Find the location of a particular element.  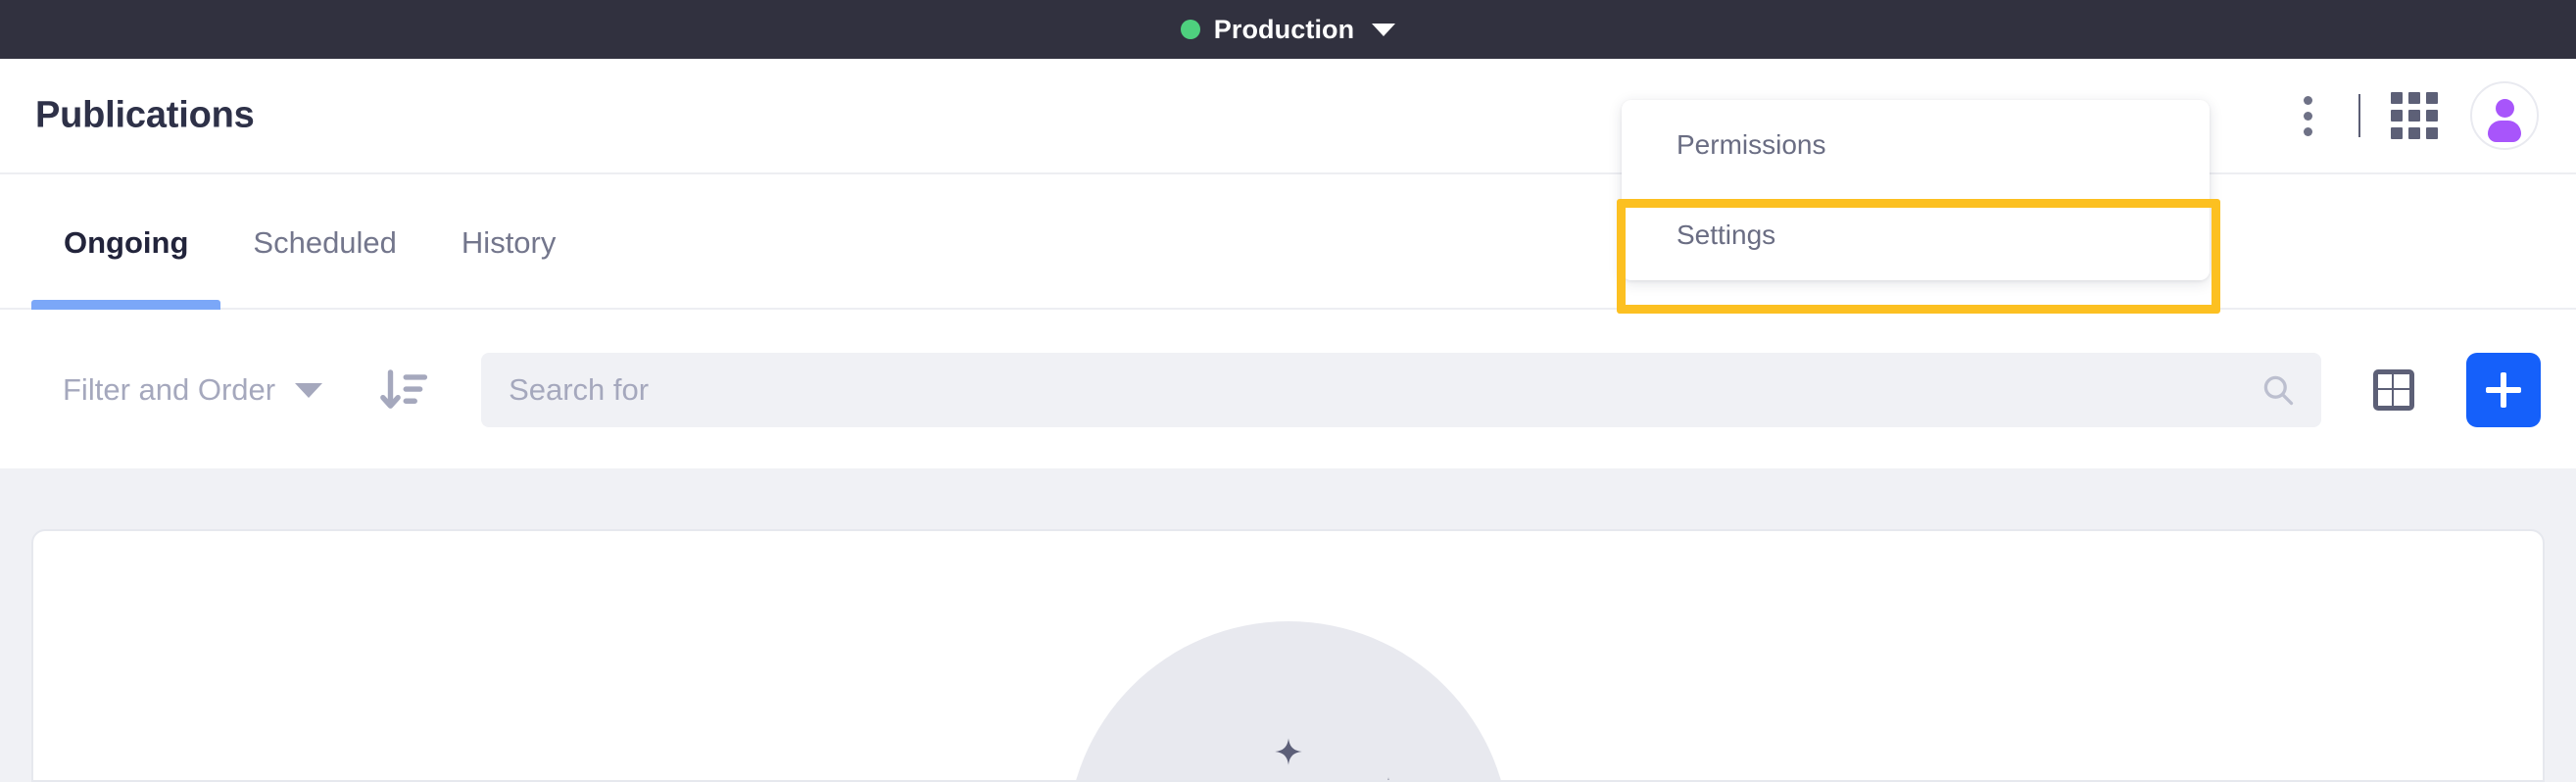

user-avatar-icon is located at coordinates (2504, 115).